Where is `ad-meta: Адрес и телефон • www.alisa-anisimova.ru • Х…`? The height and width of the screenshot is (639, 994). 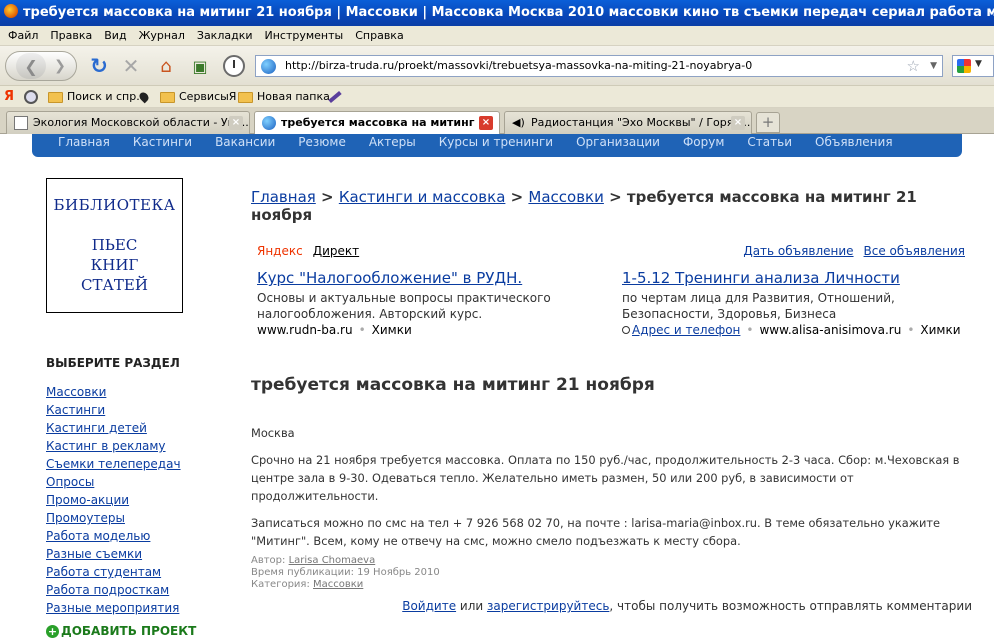 ad-meta: Адрес и телефон • www.alisa-anisimova.ru • Х… is located at coordinates (797, 330).